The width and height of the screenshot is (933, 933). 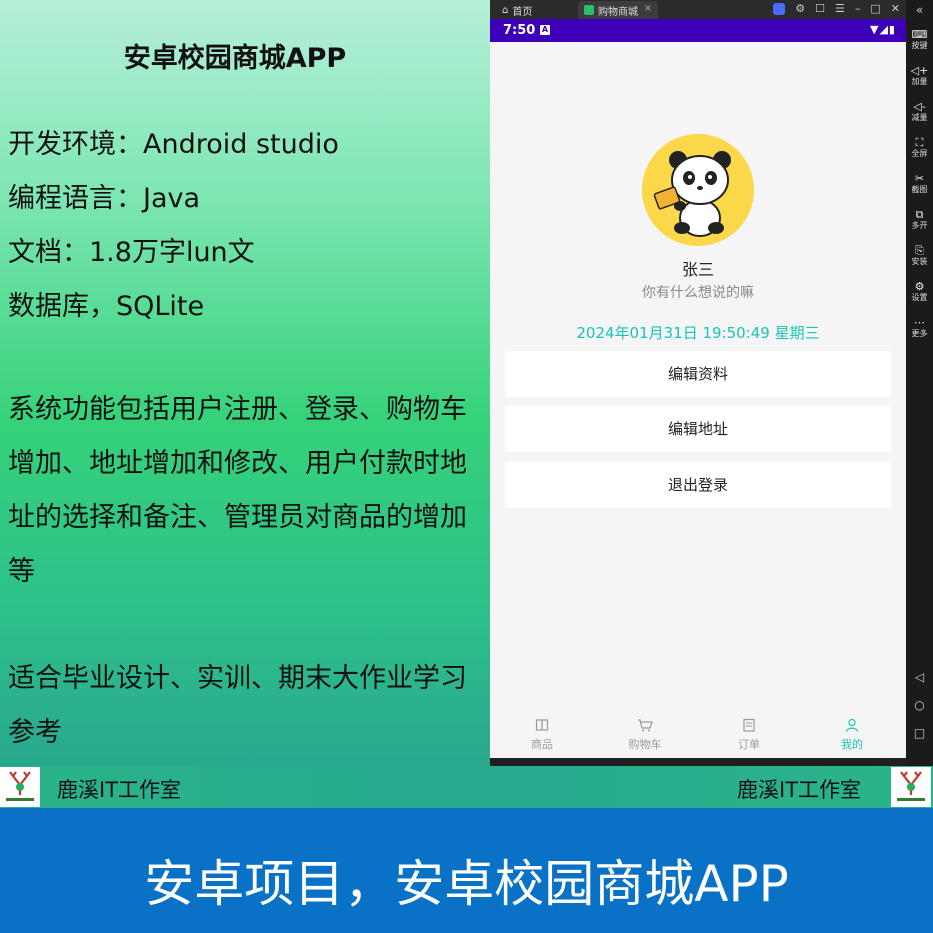 What do you see at coordinates (542, 727) in the screenshot?
I see `book-icon` at bounding box center [542, 727].